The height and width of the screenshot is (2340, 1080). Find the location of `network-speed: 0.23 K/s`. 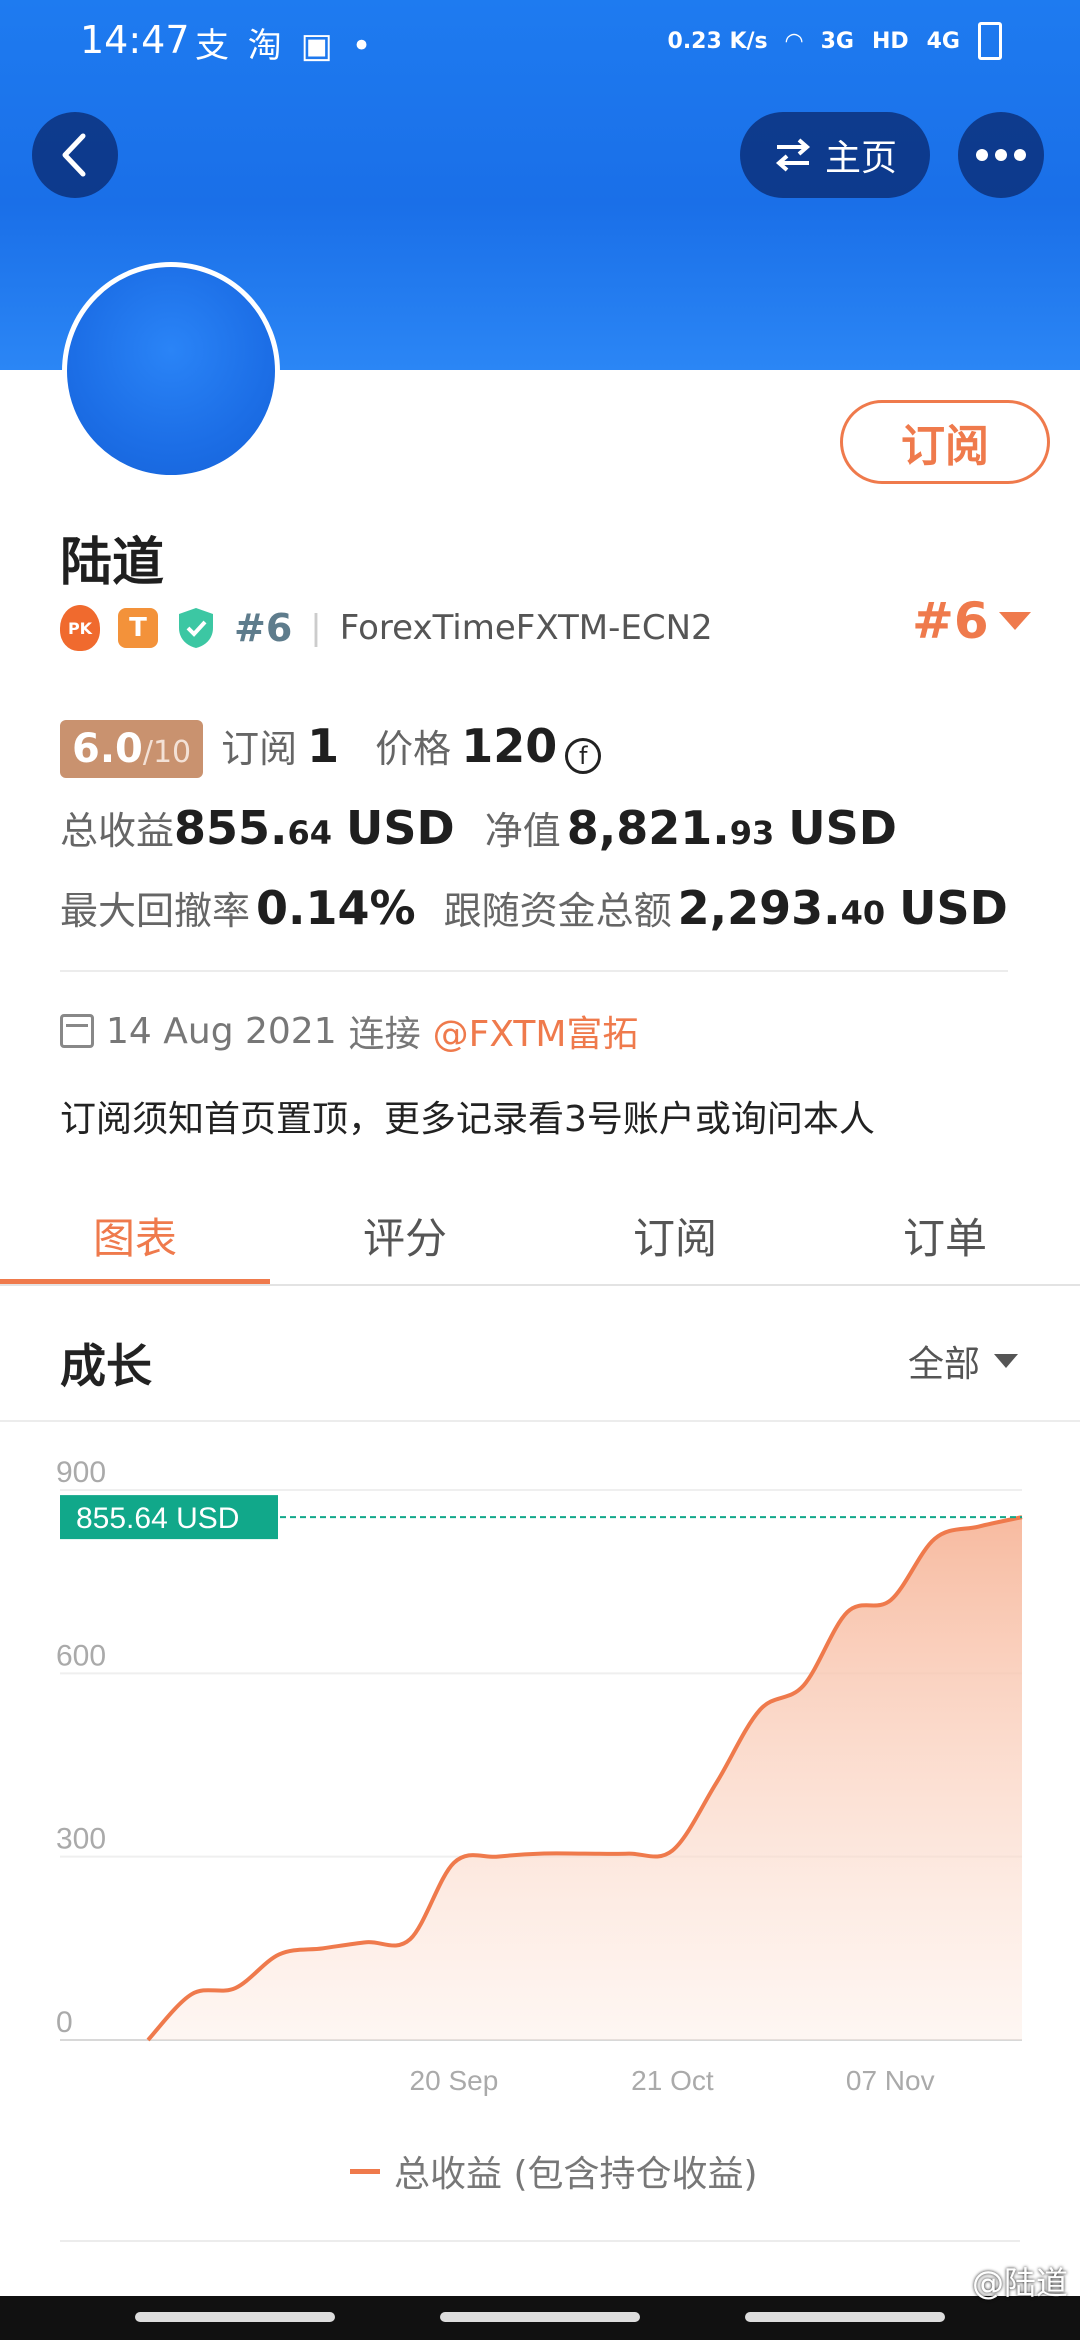

network-speed: 0.23 K/s is located at coordinates (717, 41).